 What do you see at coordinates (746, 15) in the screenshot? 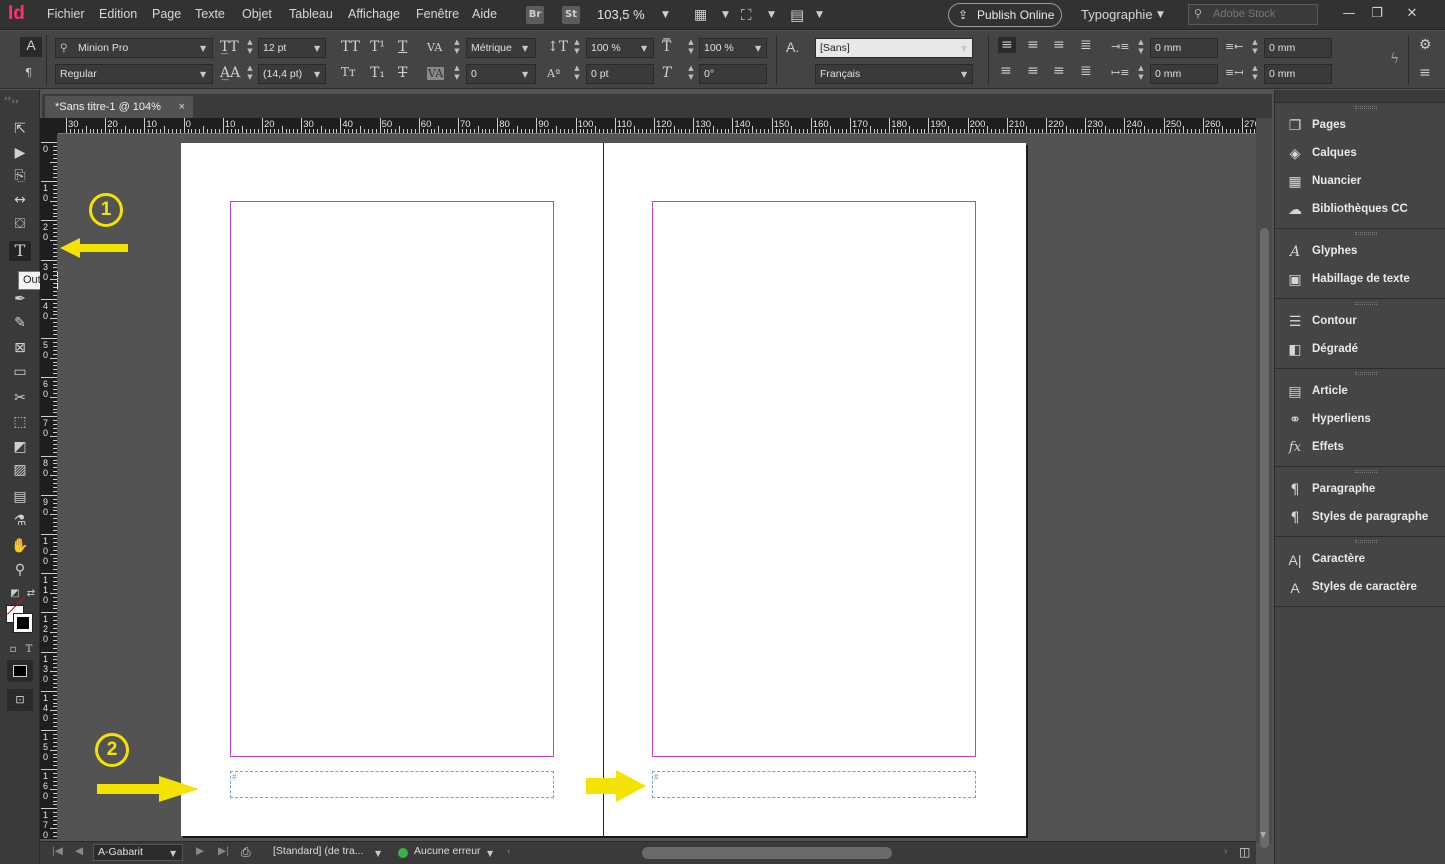
I see `view-options-icon: ⛶` at bounding box center [746, 15].